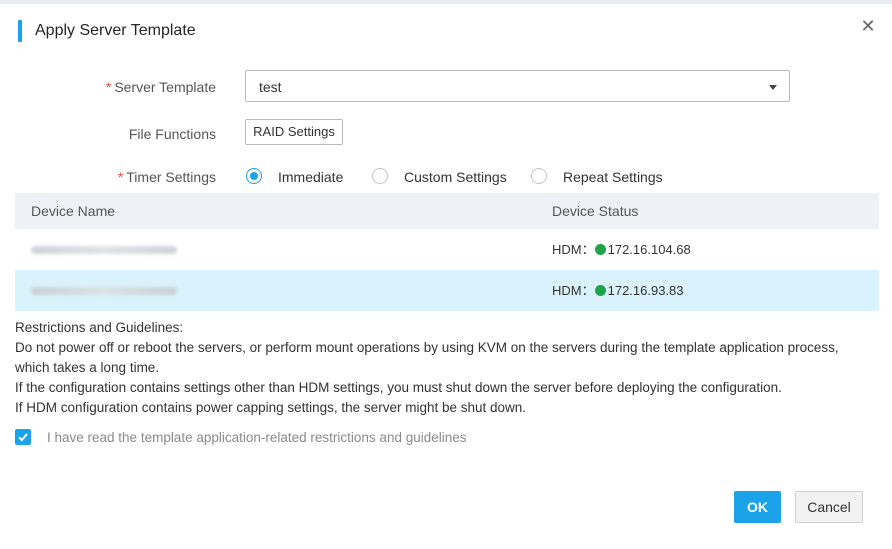  What do you see at coordinates (447, 290) in the screenshot?
I see `table-row: HDM： 172.16.93.83` at bounding box center [447, 290].